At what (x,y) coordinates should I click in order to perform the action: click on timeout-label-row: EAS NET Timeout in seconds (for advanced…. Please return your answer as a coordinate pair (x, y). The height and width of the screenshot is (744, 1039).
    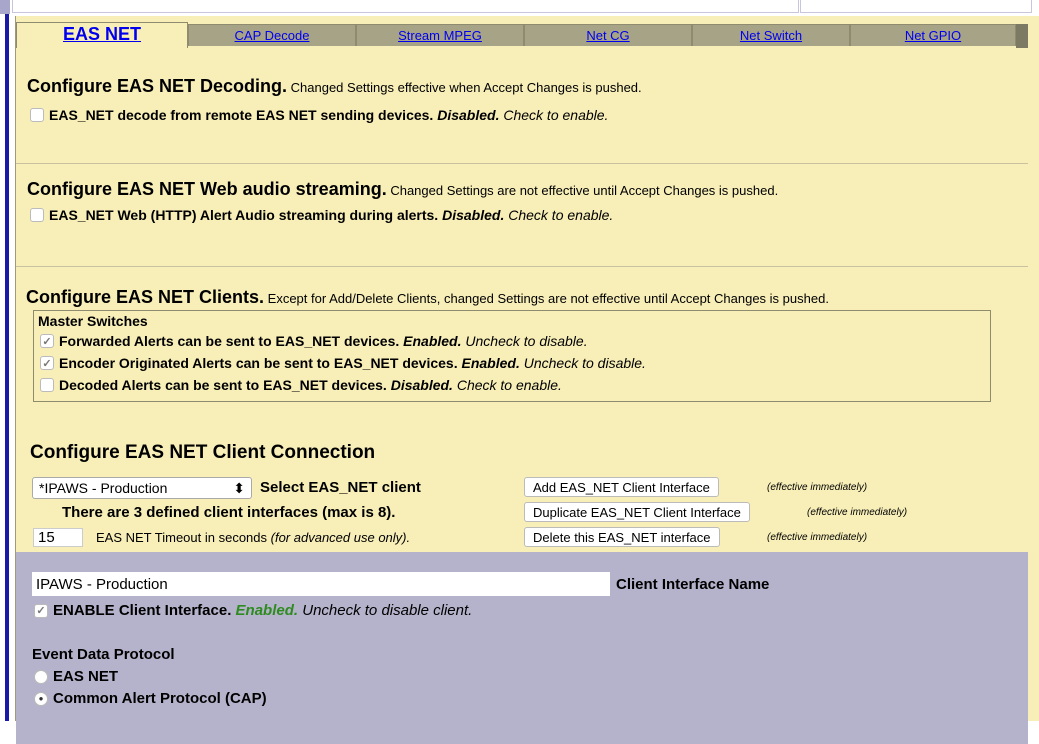
    Looking at the image, I should click on (253, 537).